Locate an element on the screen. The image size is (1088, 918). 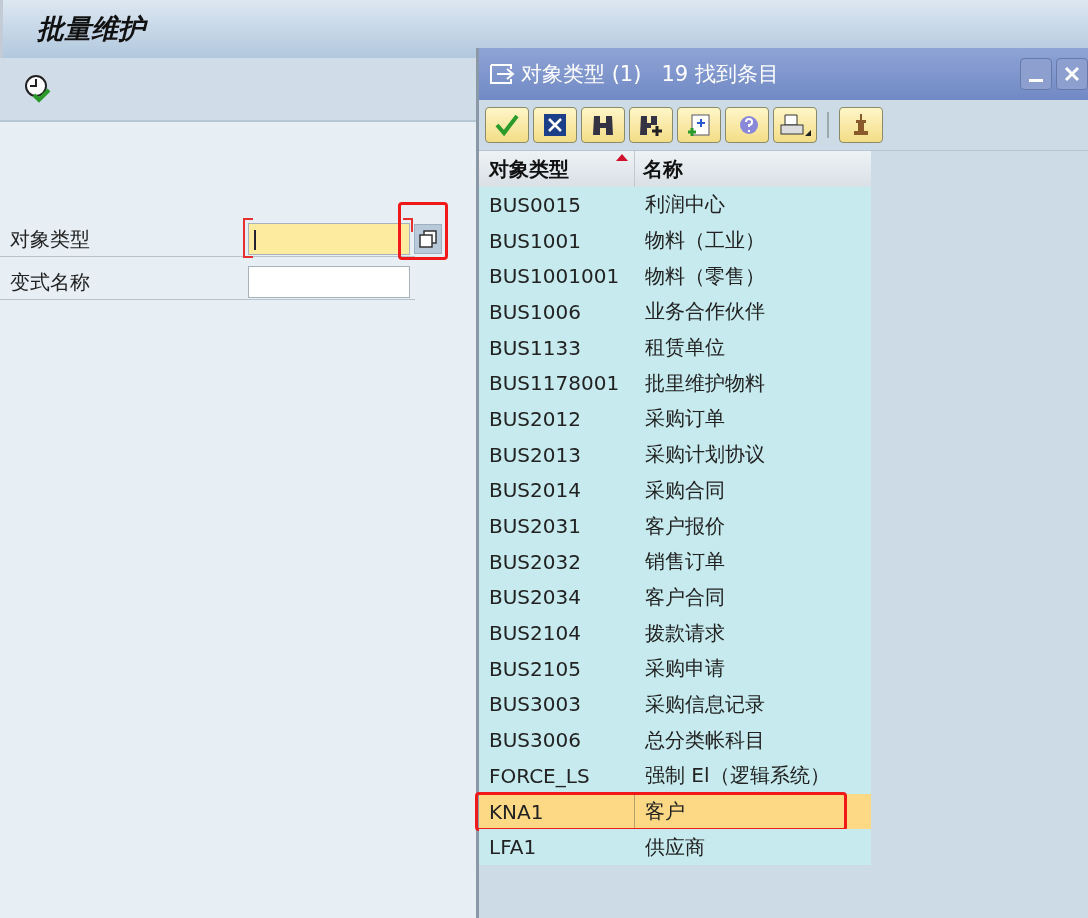
table-cell-text: 供应商 is located at coordinates (675, 847).